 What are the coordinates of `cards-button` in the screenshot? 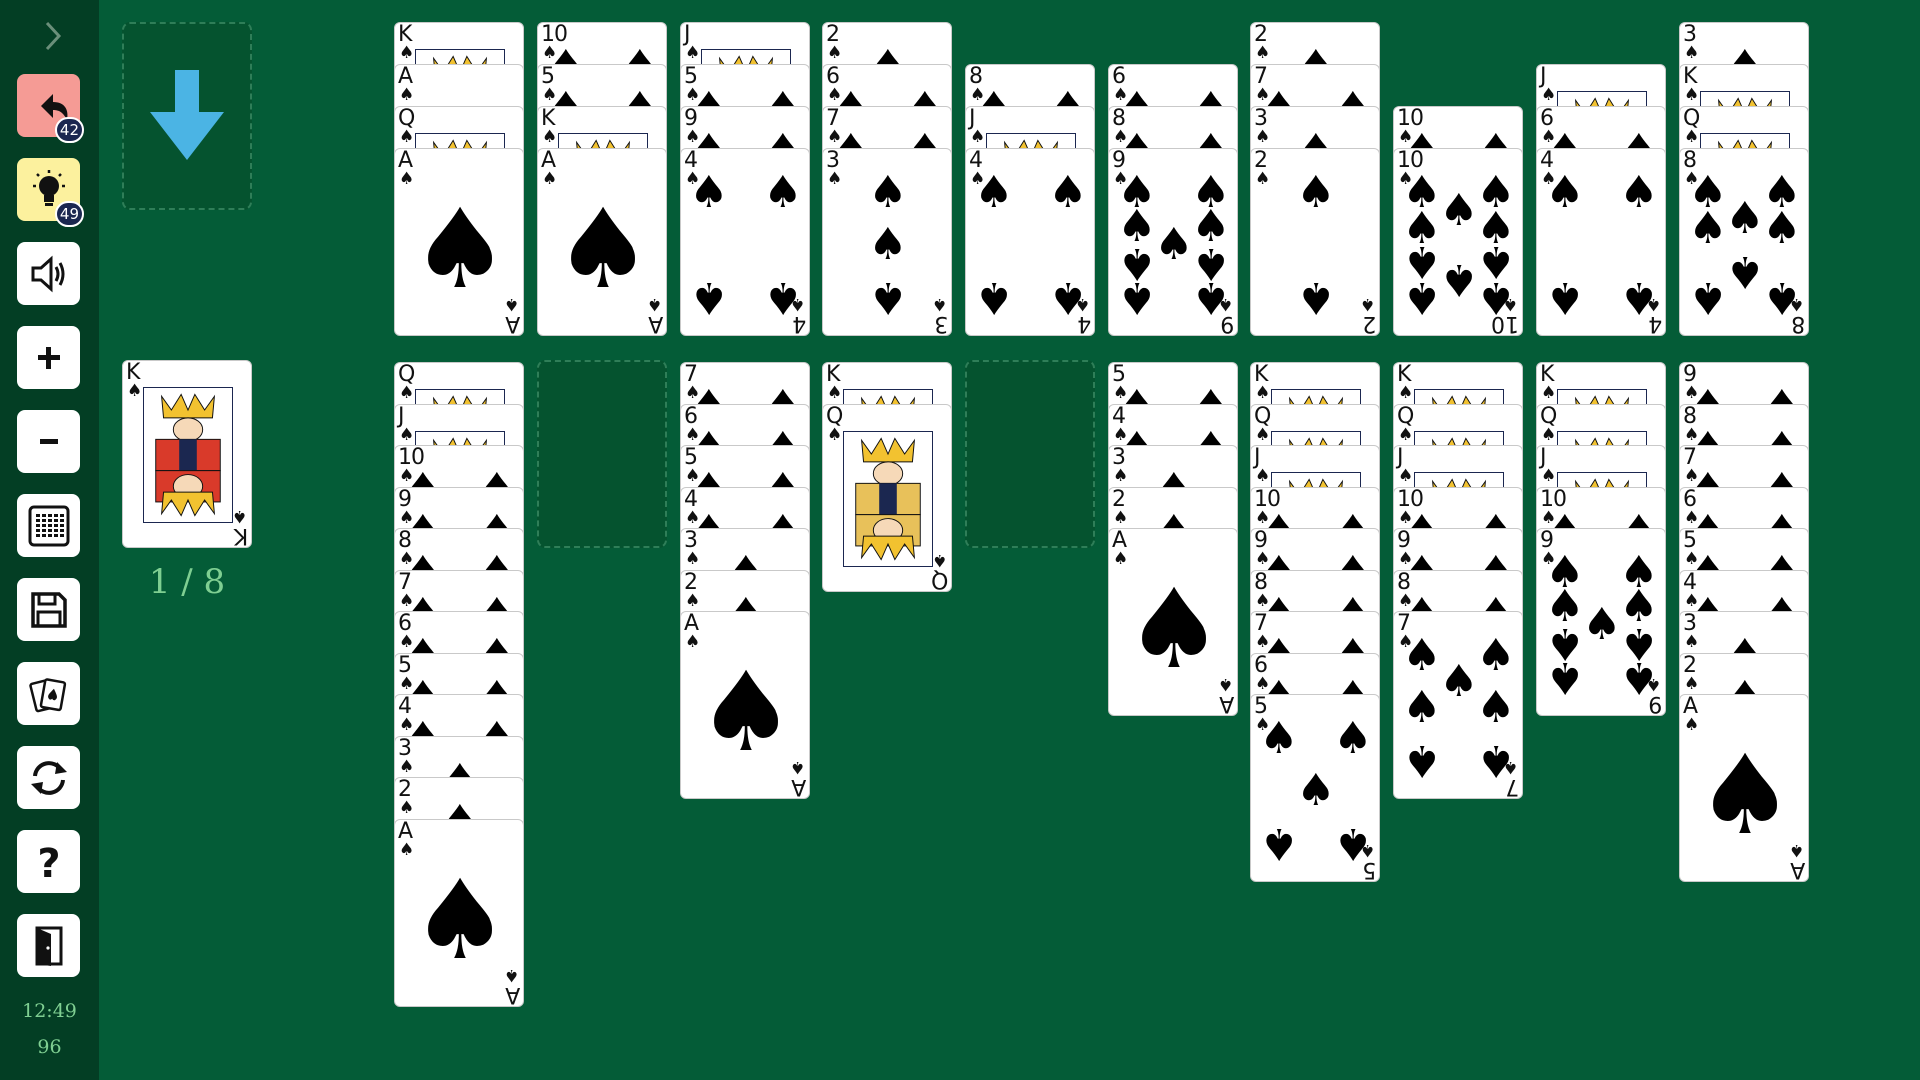 It's located at (48, 693).